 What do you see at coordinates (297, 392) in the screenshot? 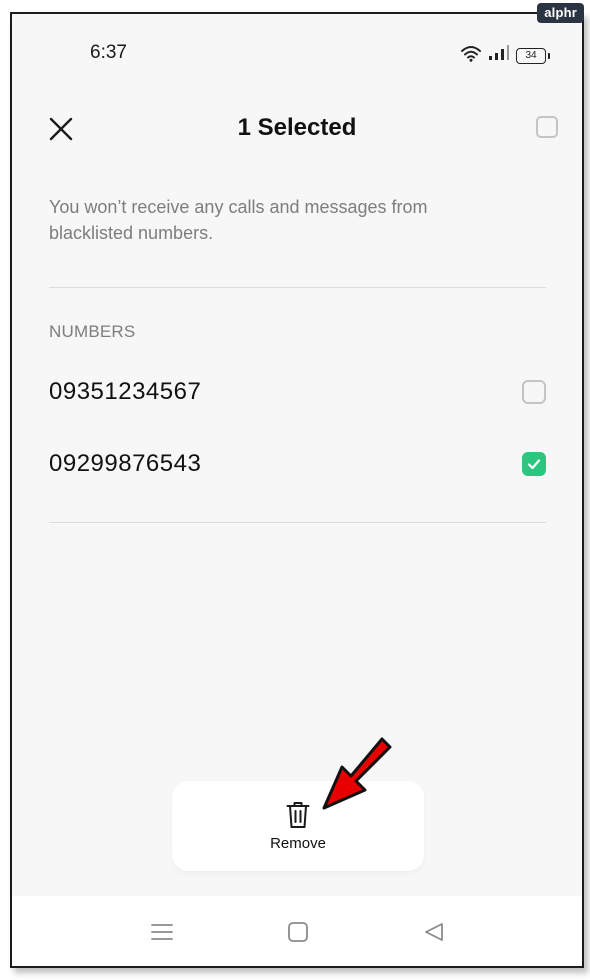
I see `number-row-1: 09351234567` at bounding box center [297, 392].